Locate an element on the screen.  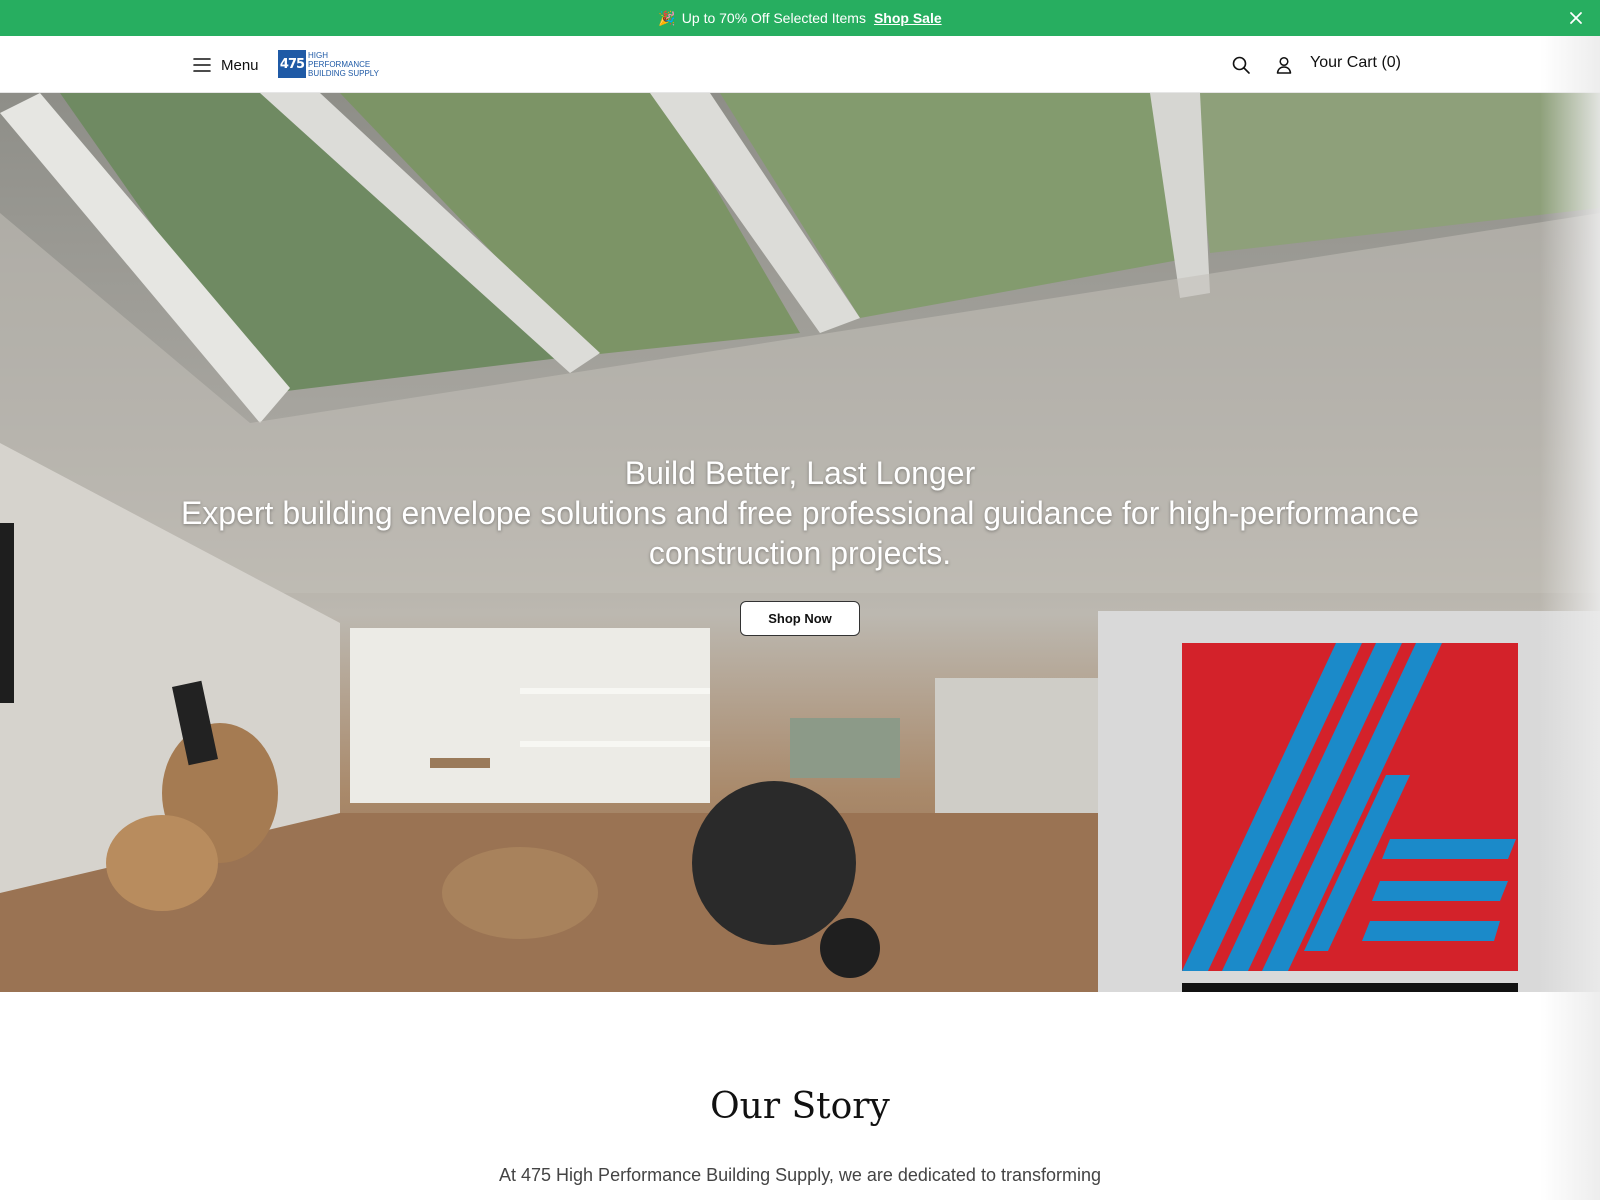
announcement-text: Up to 70% Off Selected Items is located at coordinates (773, 18).